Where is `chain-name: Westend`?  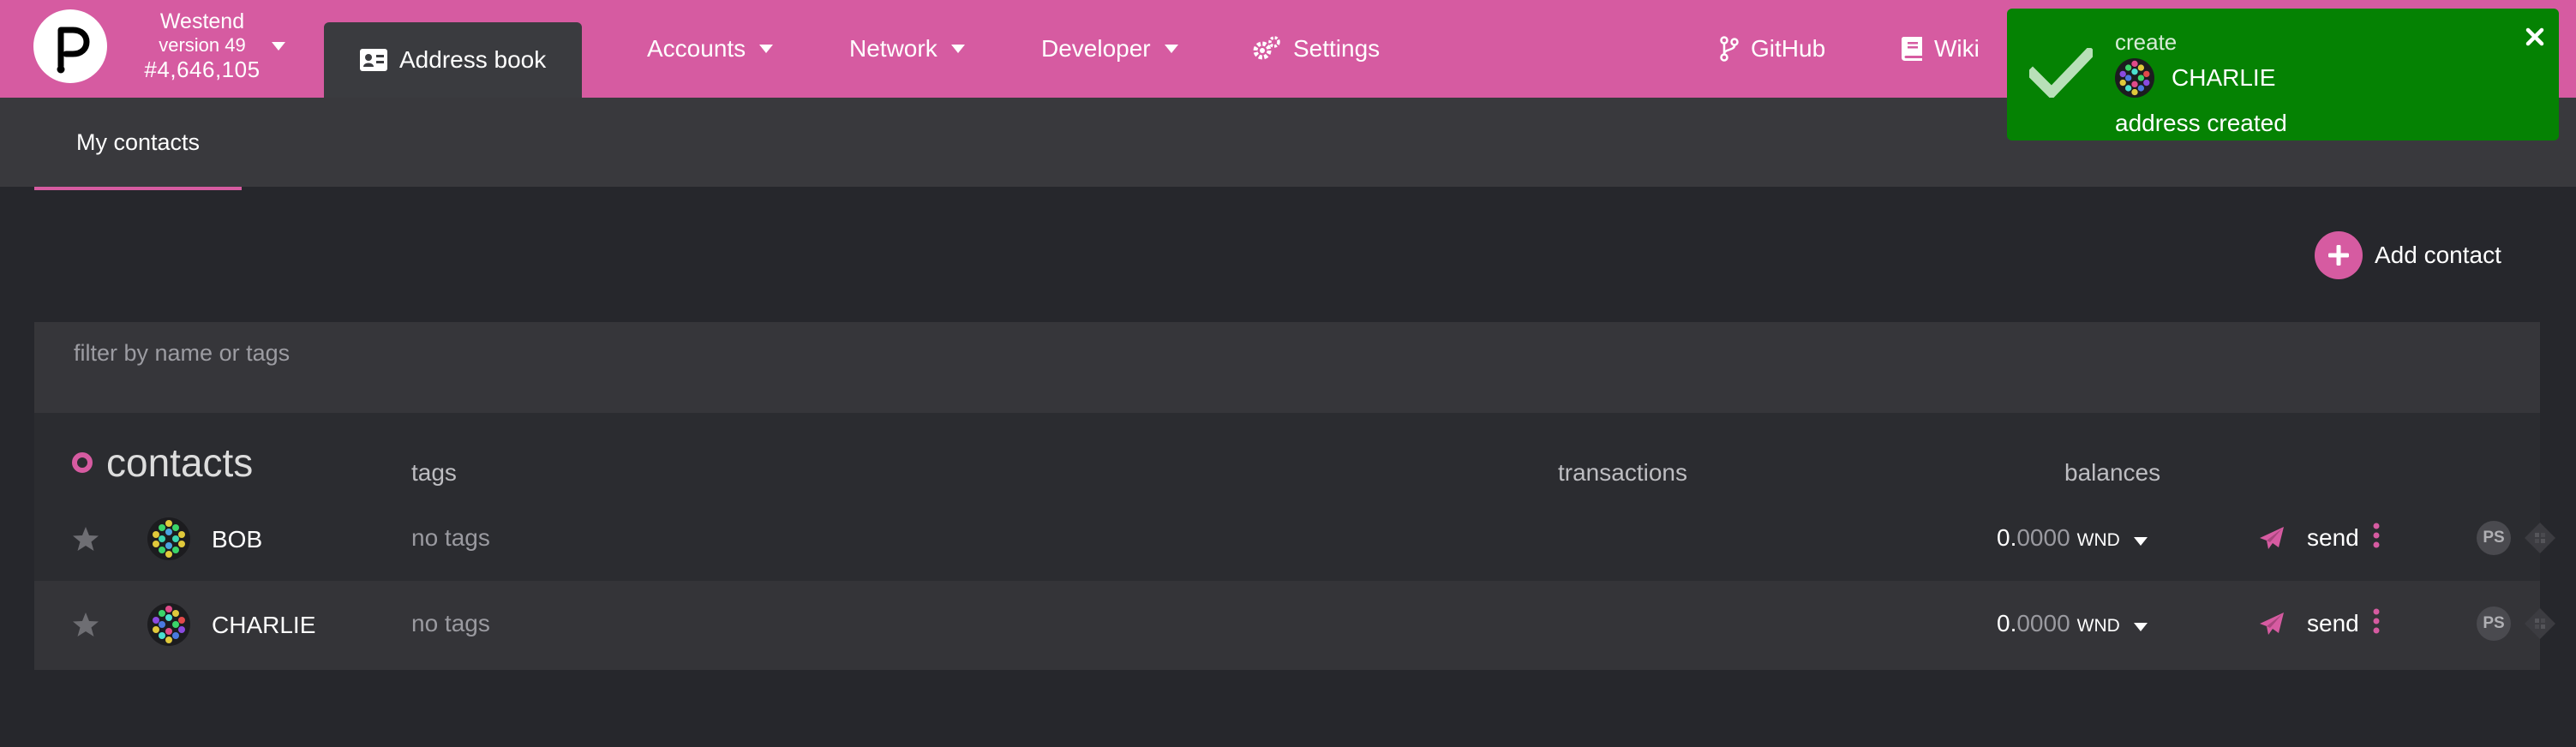 chain-name: Westend is located at coordinates (202, 21).